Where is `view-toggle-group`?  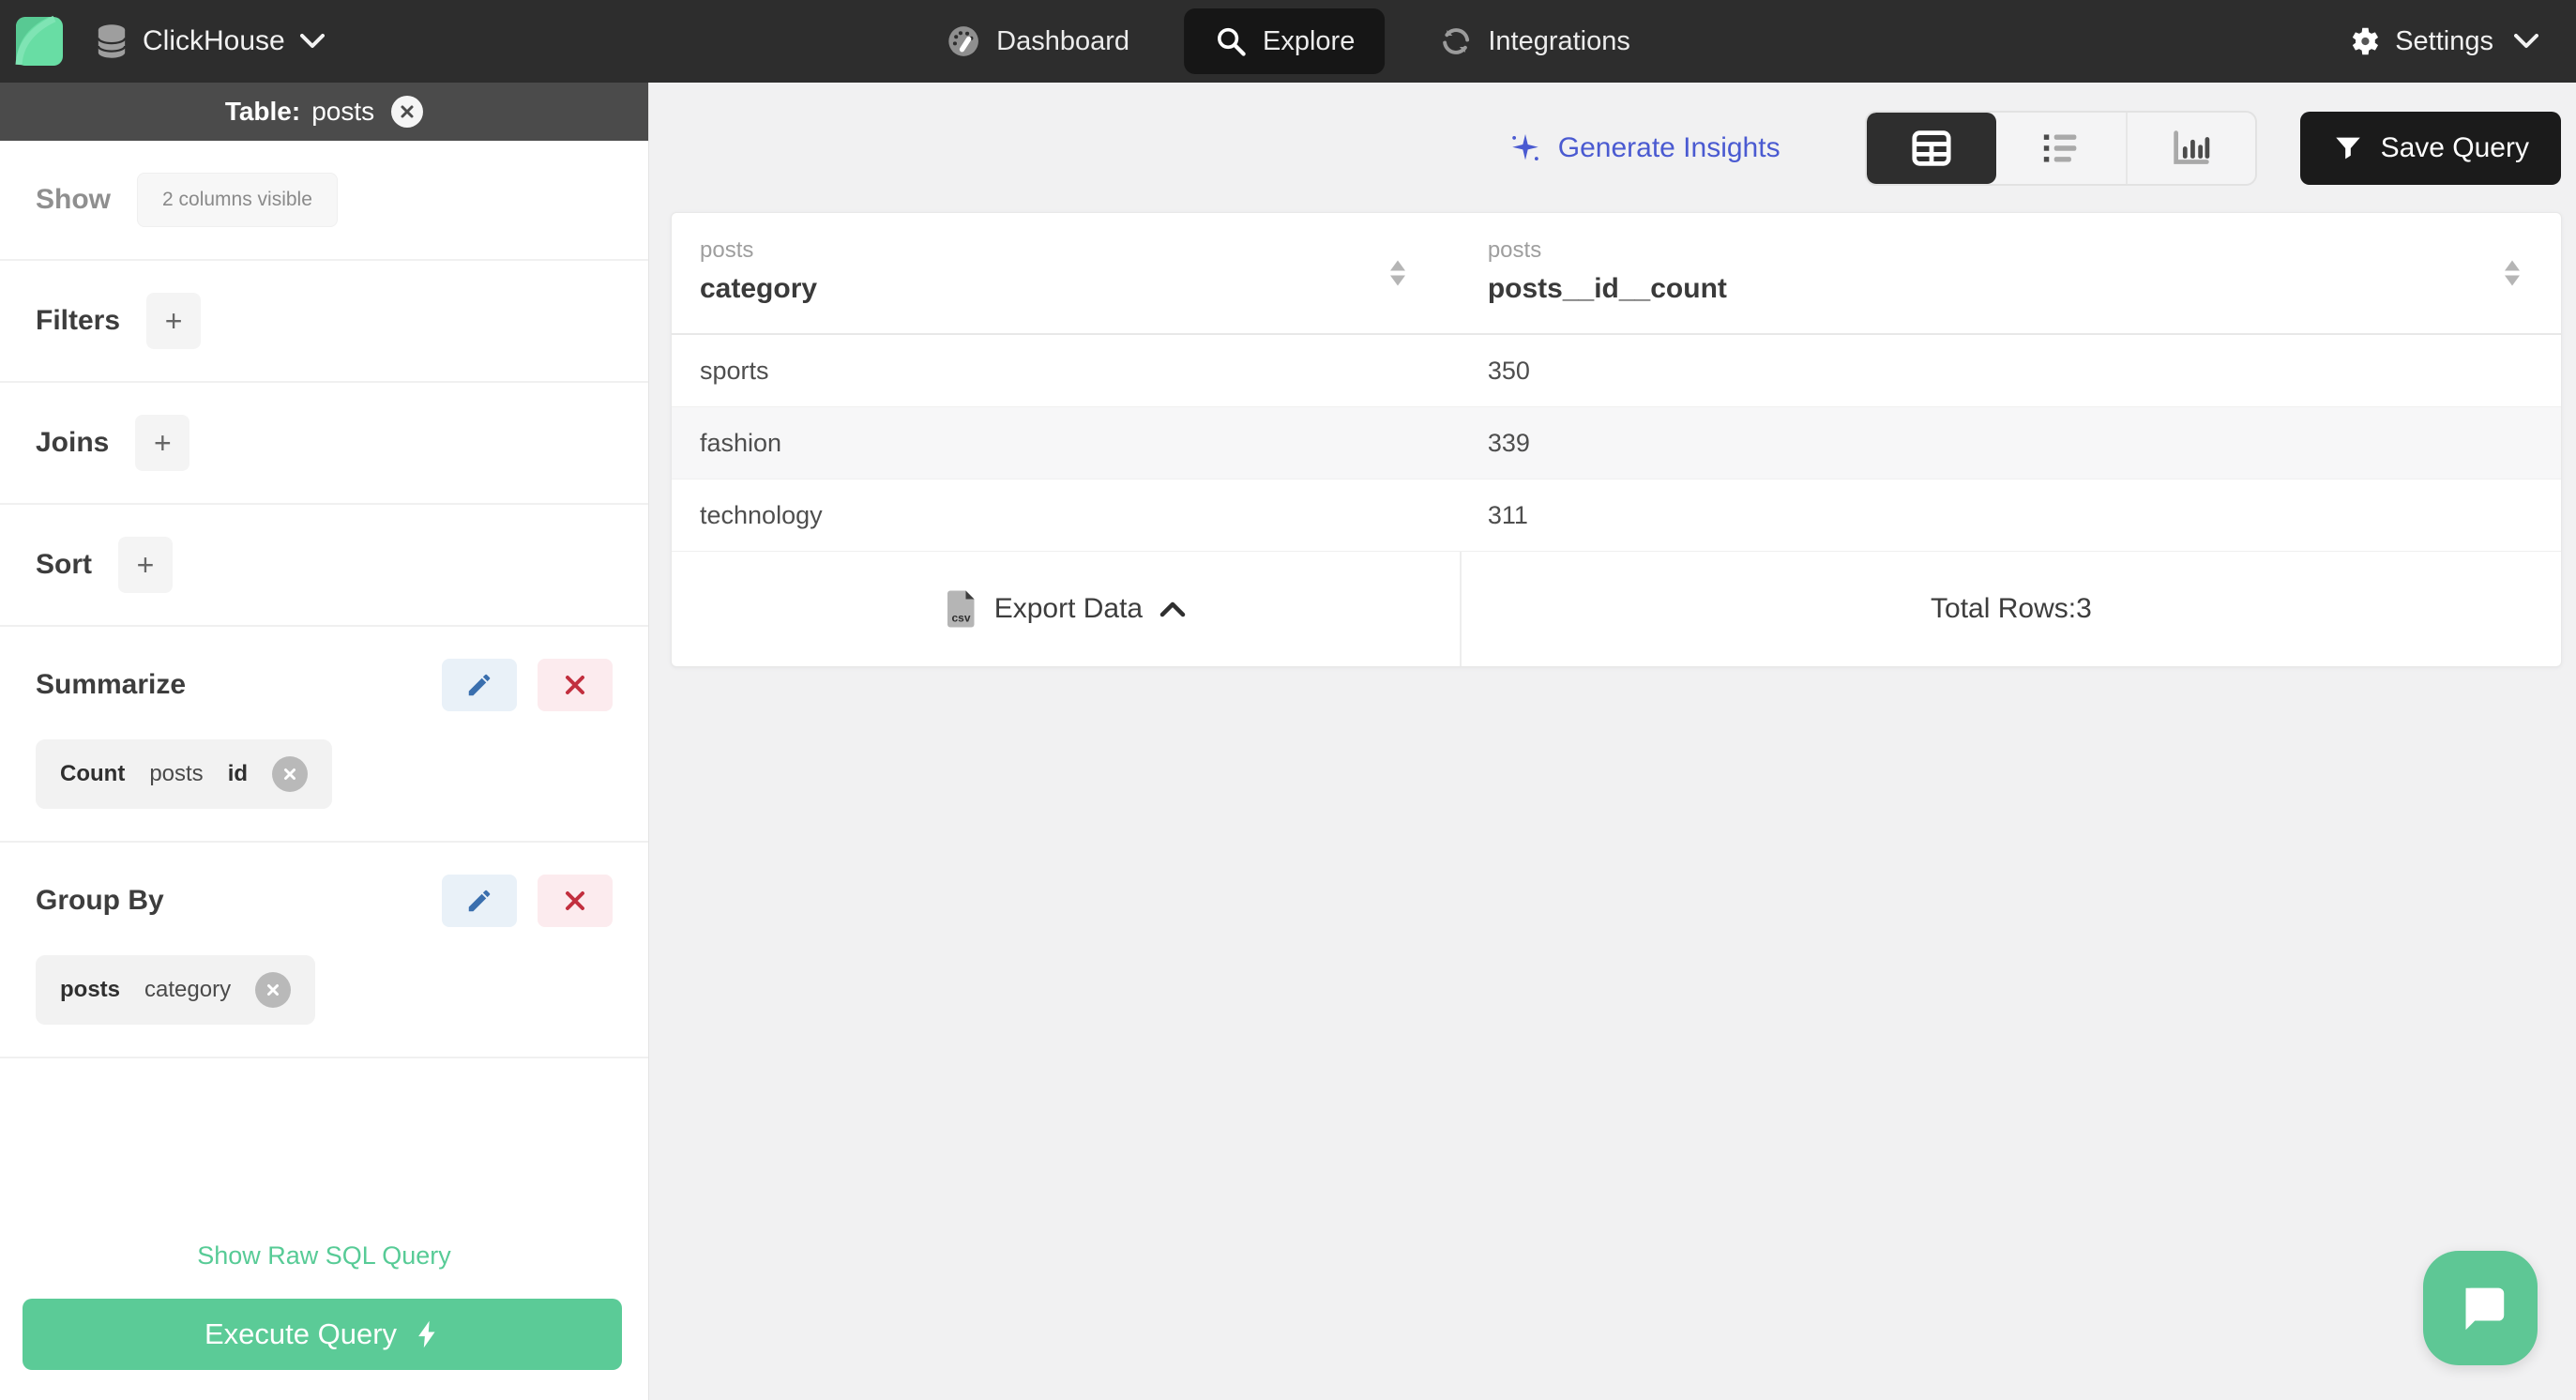 view-toggle-group is located at coordinates (2060, 148).